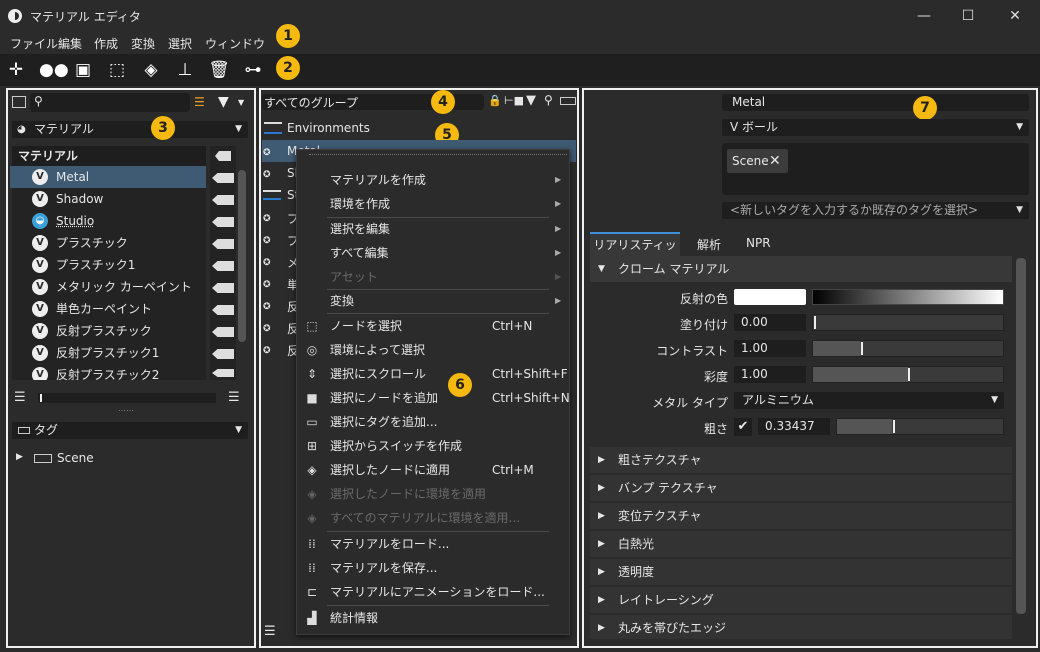 Image resolution: width=1040 pixels, height=652 pixels. Describe the element at coordinates (384, 398) in the screenshot. I see `menu-item-add-node-to-selection: 選択にノードを追加` at that location.